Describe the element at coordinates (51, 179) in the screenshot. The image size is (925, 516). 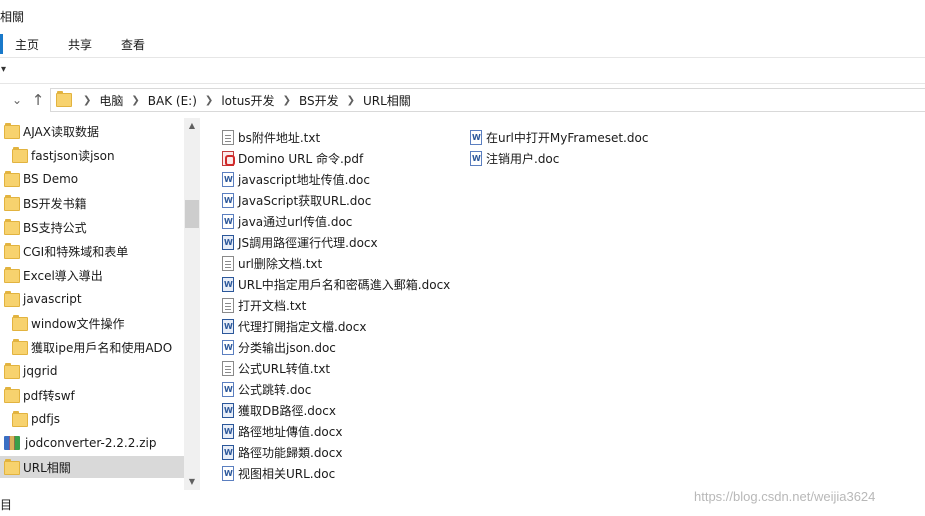
I see `nav-tree-item-label: BS Demo` at that location.